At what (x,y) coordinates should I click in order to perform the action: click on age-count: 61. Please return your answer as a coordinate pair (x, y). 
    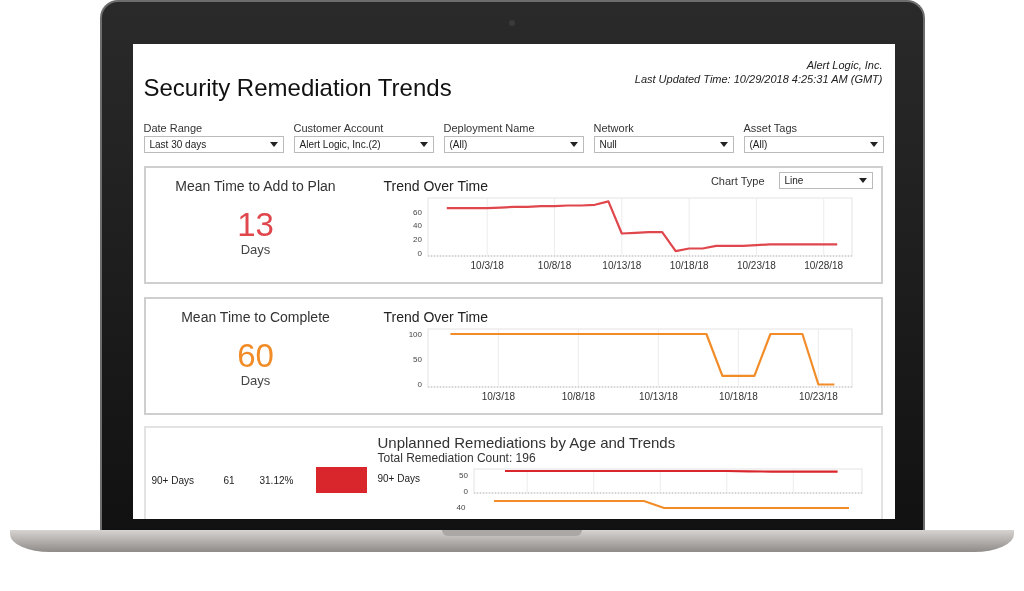
    Looking at the image, I should click on (229, 480).